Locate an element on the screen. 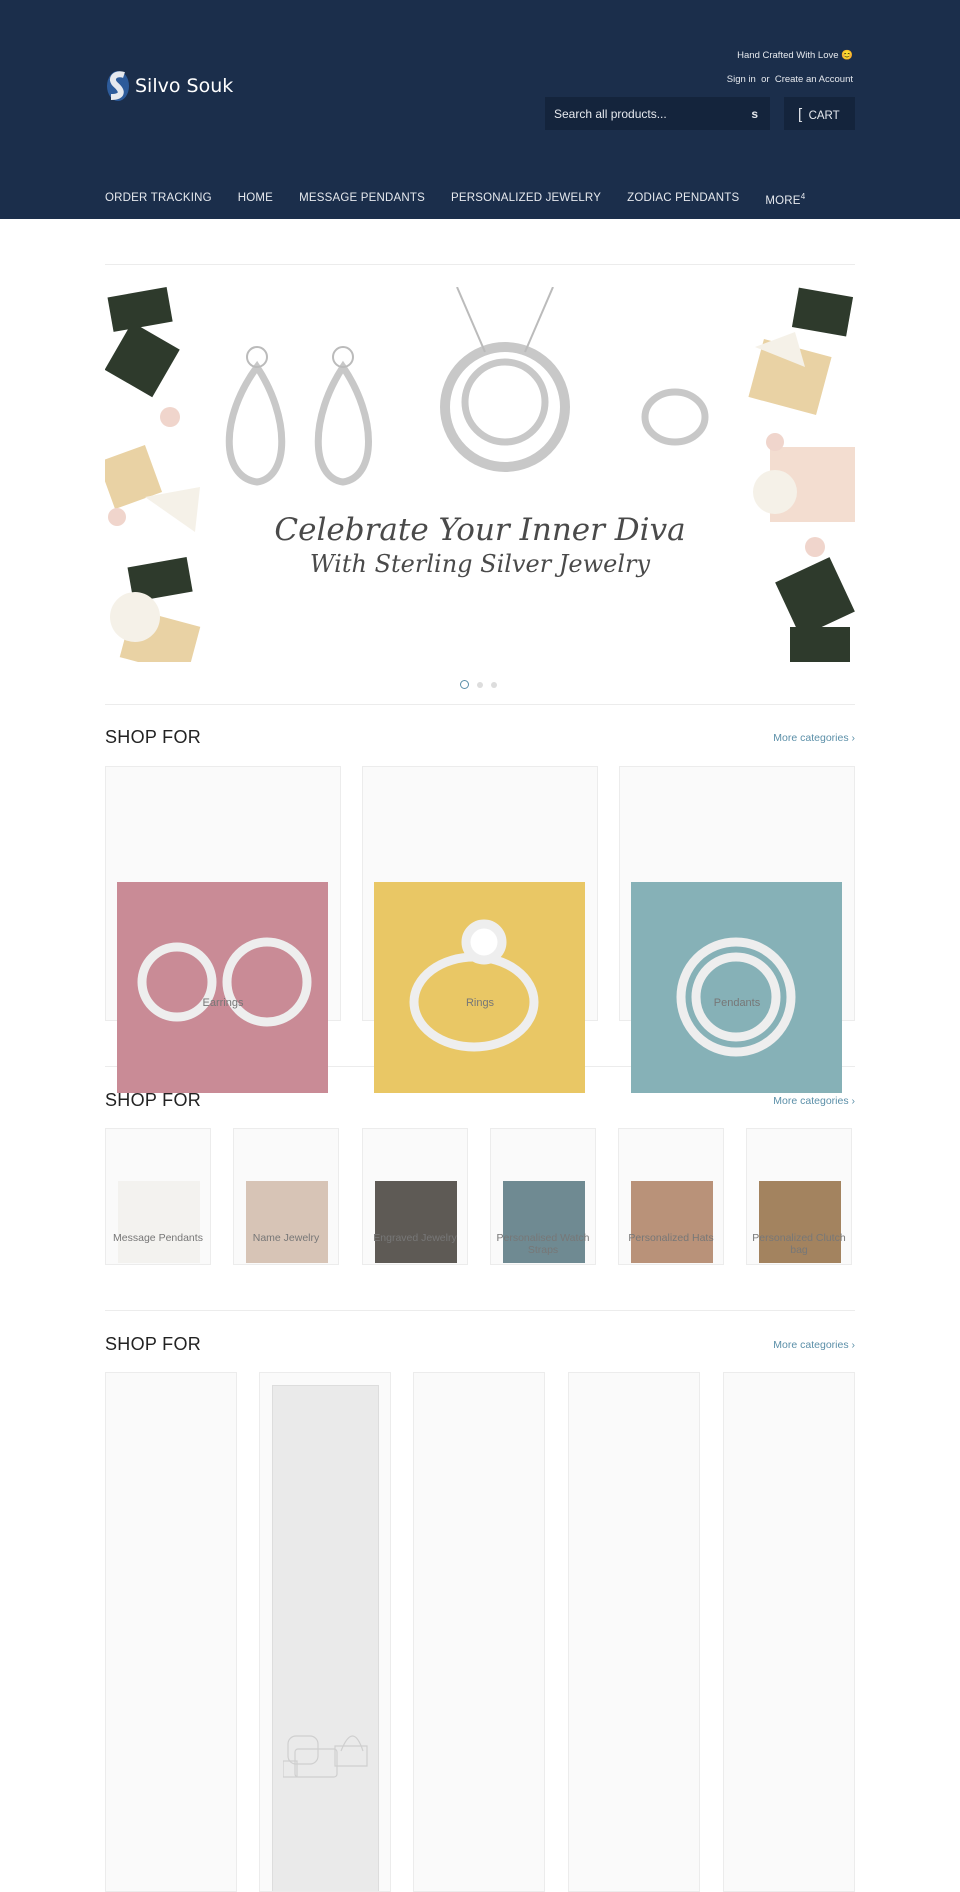 Image resolution: width=960 pixels, height=1892 pixels. cart-button: [ CART is located at coordinates (819, 113).